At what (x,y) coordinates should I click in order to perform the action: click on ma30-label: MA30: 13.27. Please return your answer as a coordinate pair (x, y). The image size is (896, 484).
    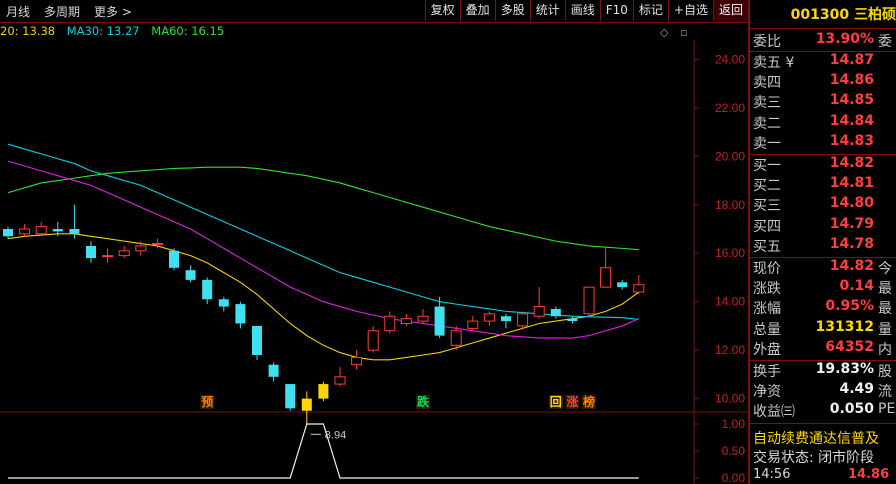
    Looking at the image, I should click on (103, 31).